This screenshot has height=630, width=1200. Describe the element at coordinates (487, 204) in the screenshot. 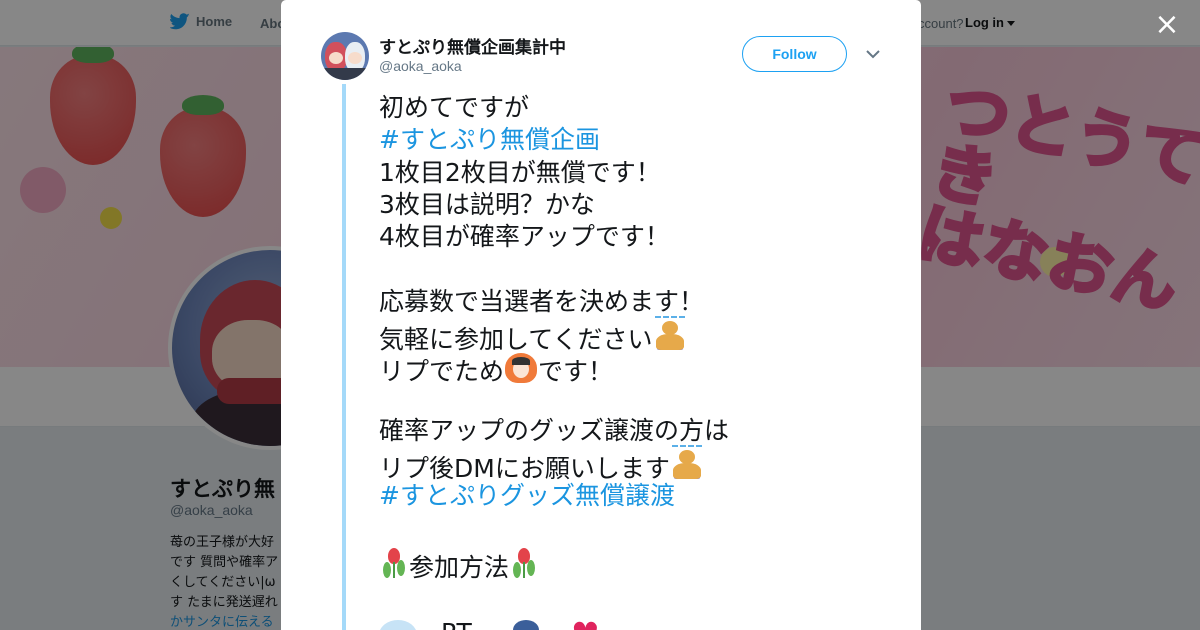

I see `tweet-line: 3枚目は説明？かな` at that location.